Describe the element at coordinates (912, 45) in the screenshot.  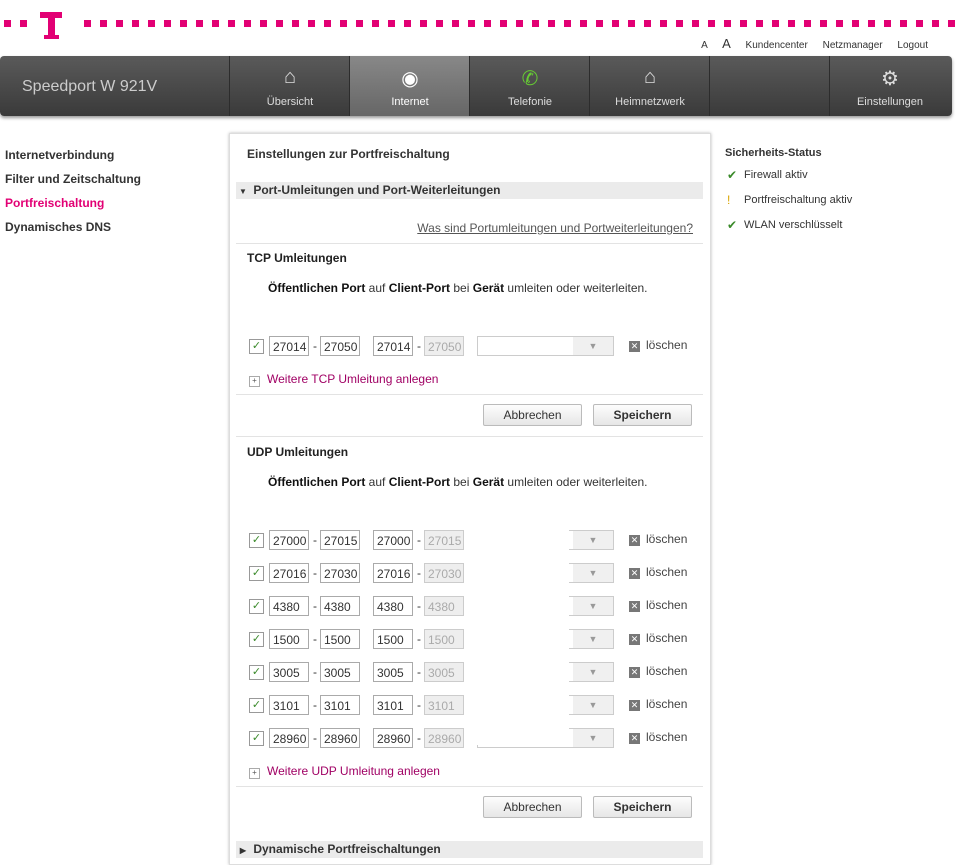
I see `logout-link: Logout` at that location.